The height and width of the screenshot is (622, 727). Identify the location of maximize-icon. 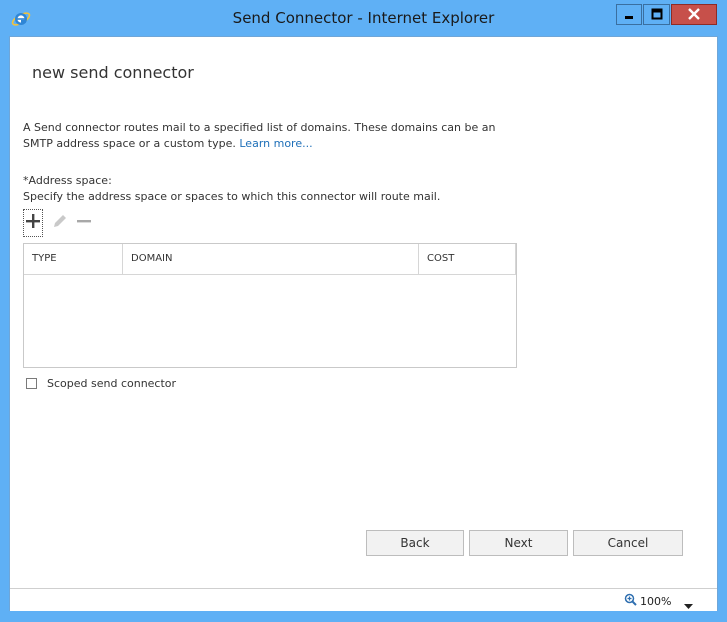
(657, 14).